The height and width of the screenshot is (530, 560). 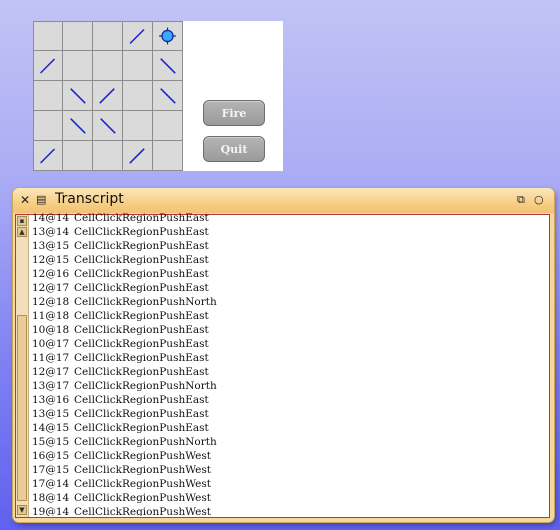 I want to click on line-coordinate: 14@15, so click(x=51, y=428).